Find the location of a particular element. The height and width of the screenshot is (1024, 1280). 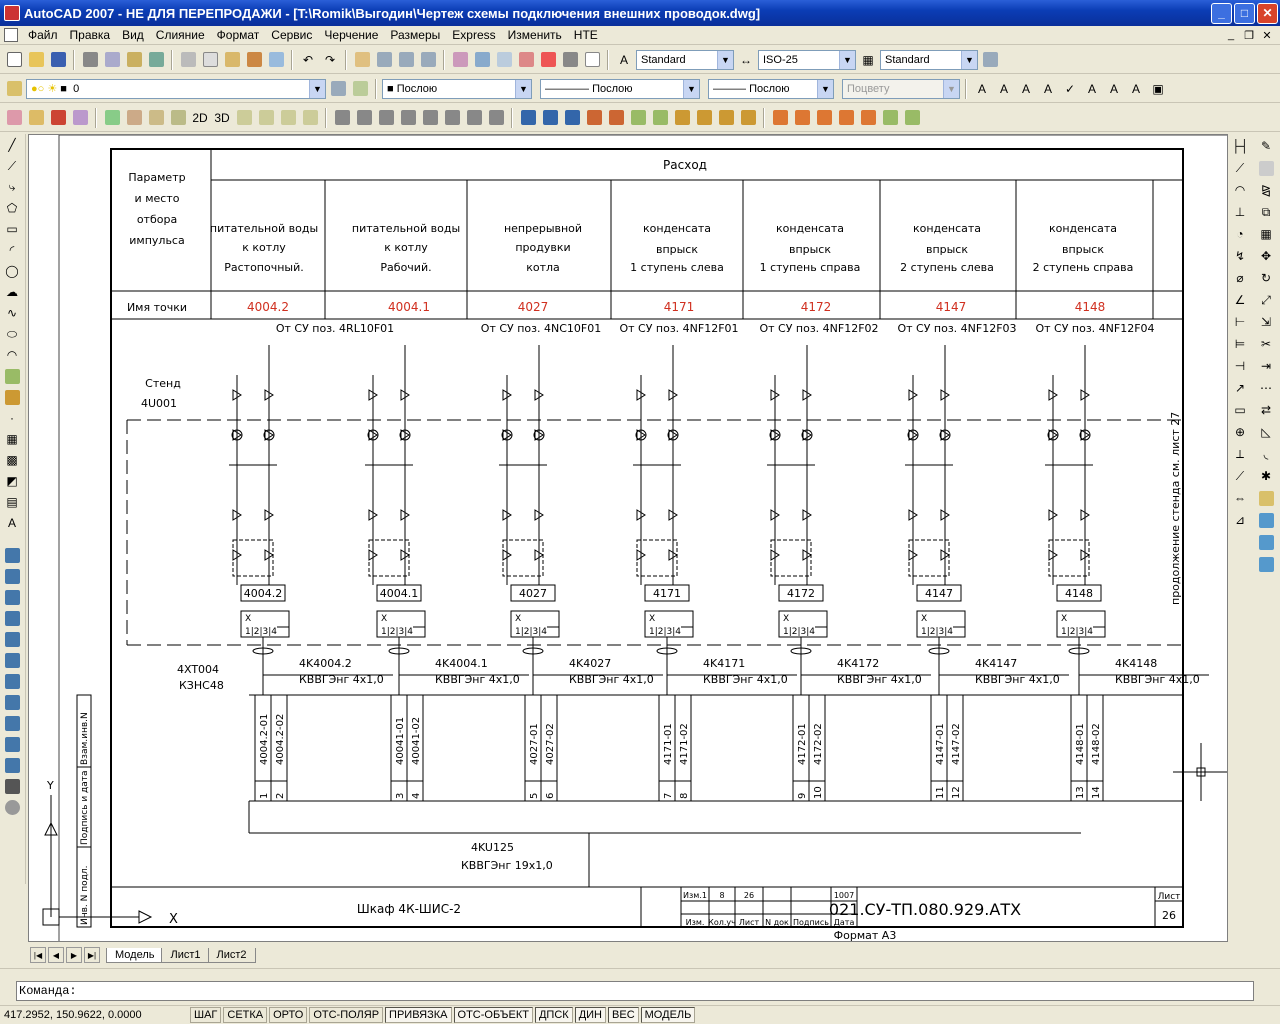

convert-distance-icon: ▣ is located at coordinates (1158, 89).